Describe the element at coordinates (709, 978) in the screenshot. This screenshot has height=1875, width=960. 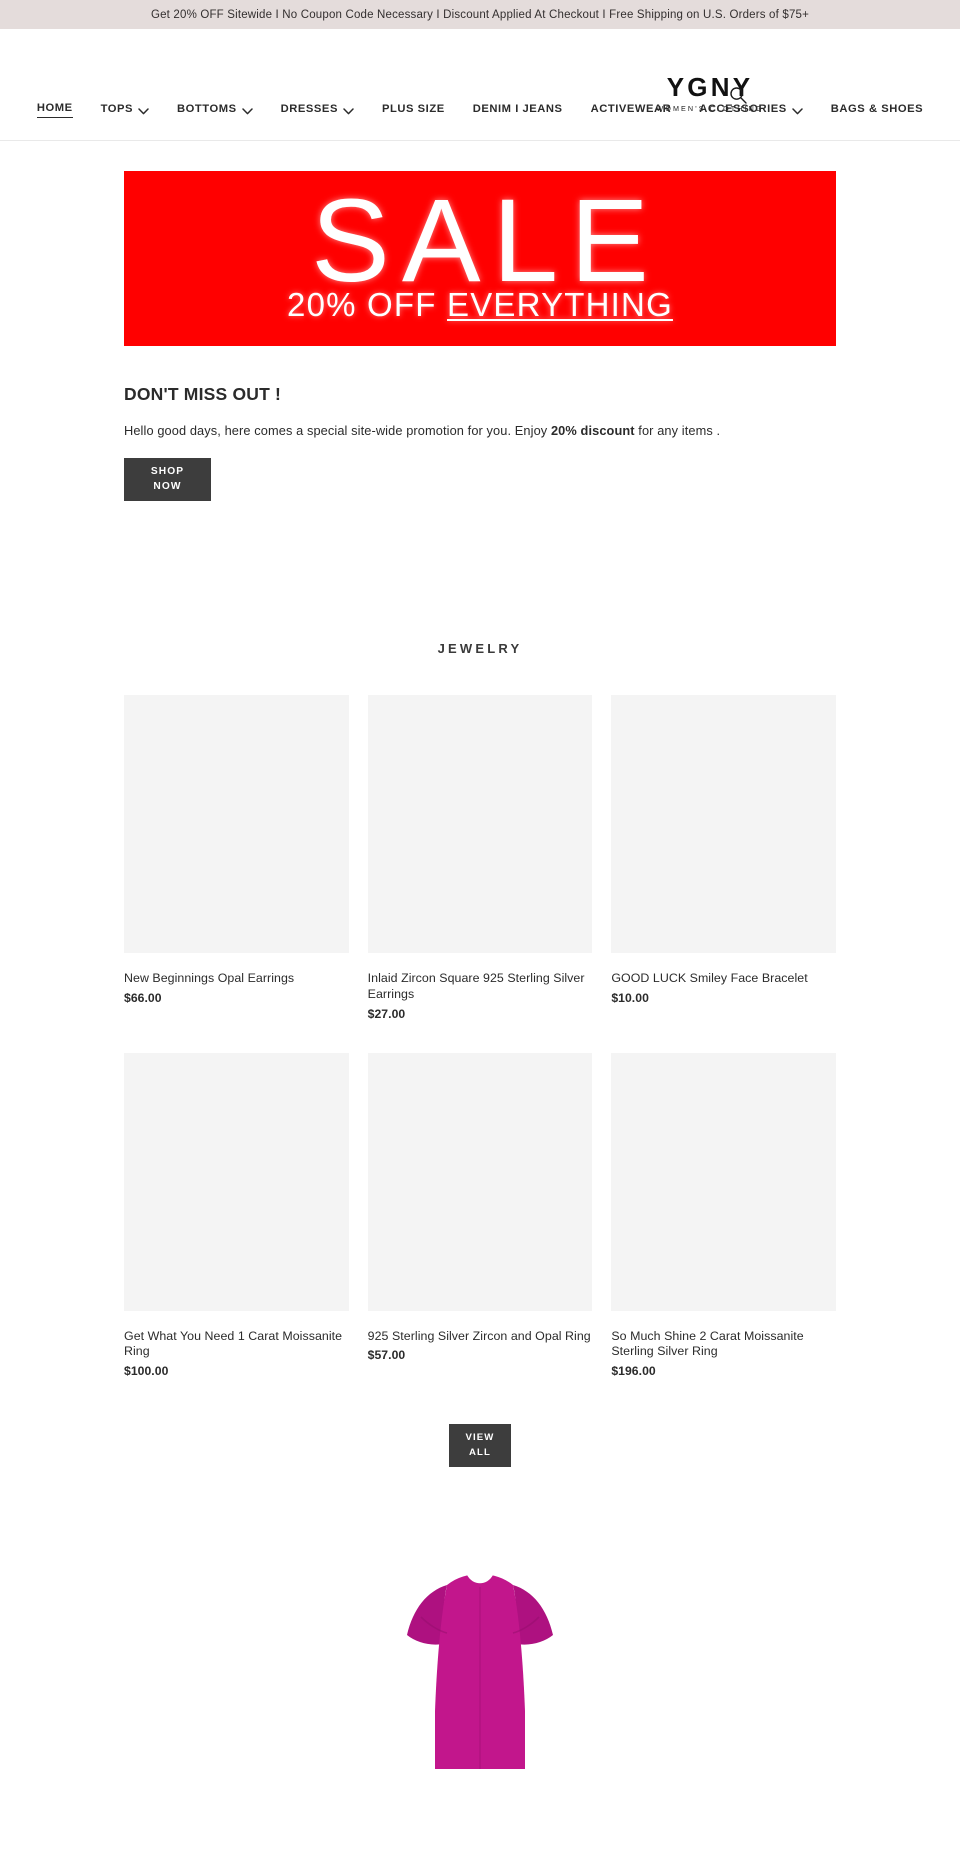
I see `product-title: GOOD LUCK Smiley Face Bracelet` at that location.